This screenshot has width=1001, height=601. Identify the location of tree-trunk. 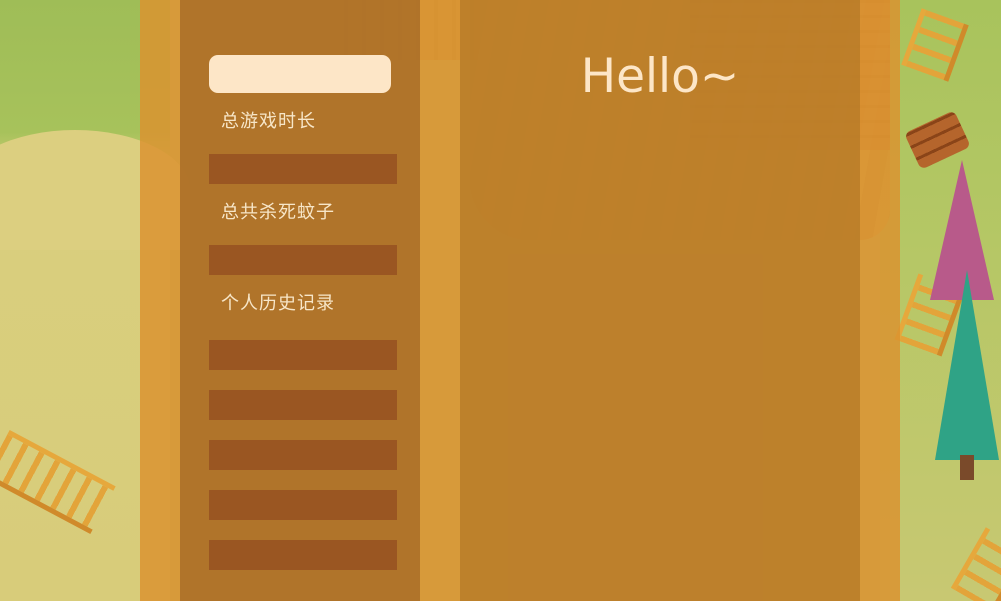
(967, 467).